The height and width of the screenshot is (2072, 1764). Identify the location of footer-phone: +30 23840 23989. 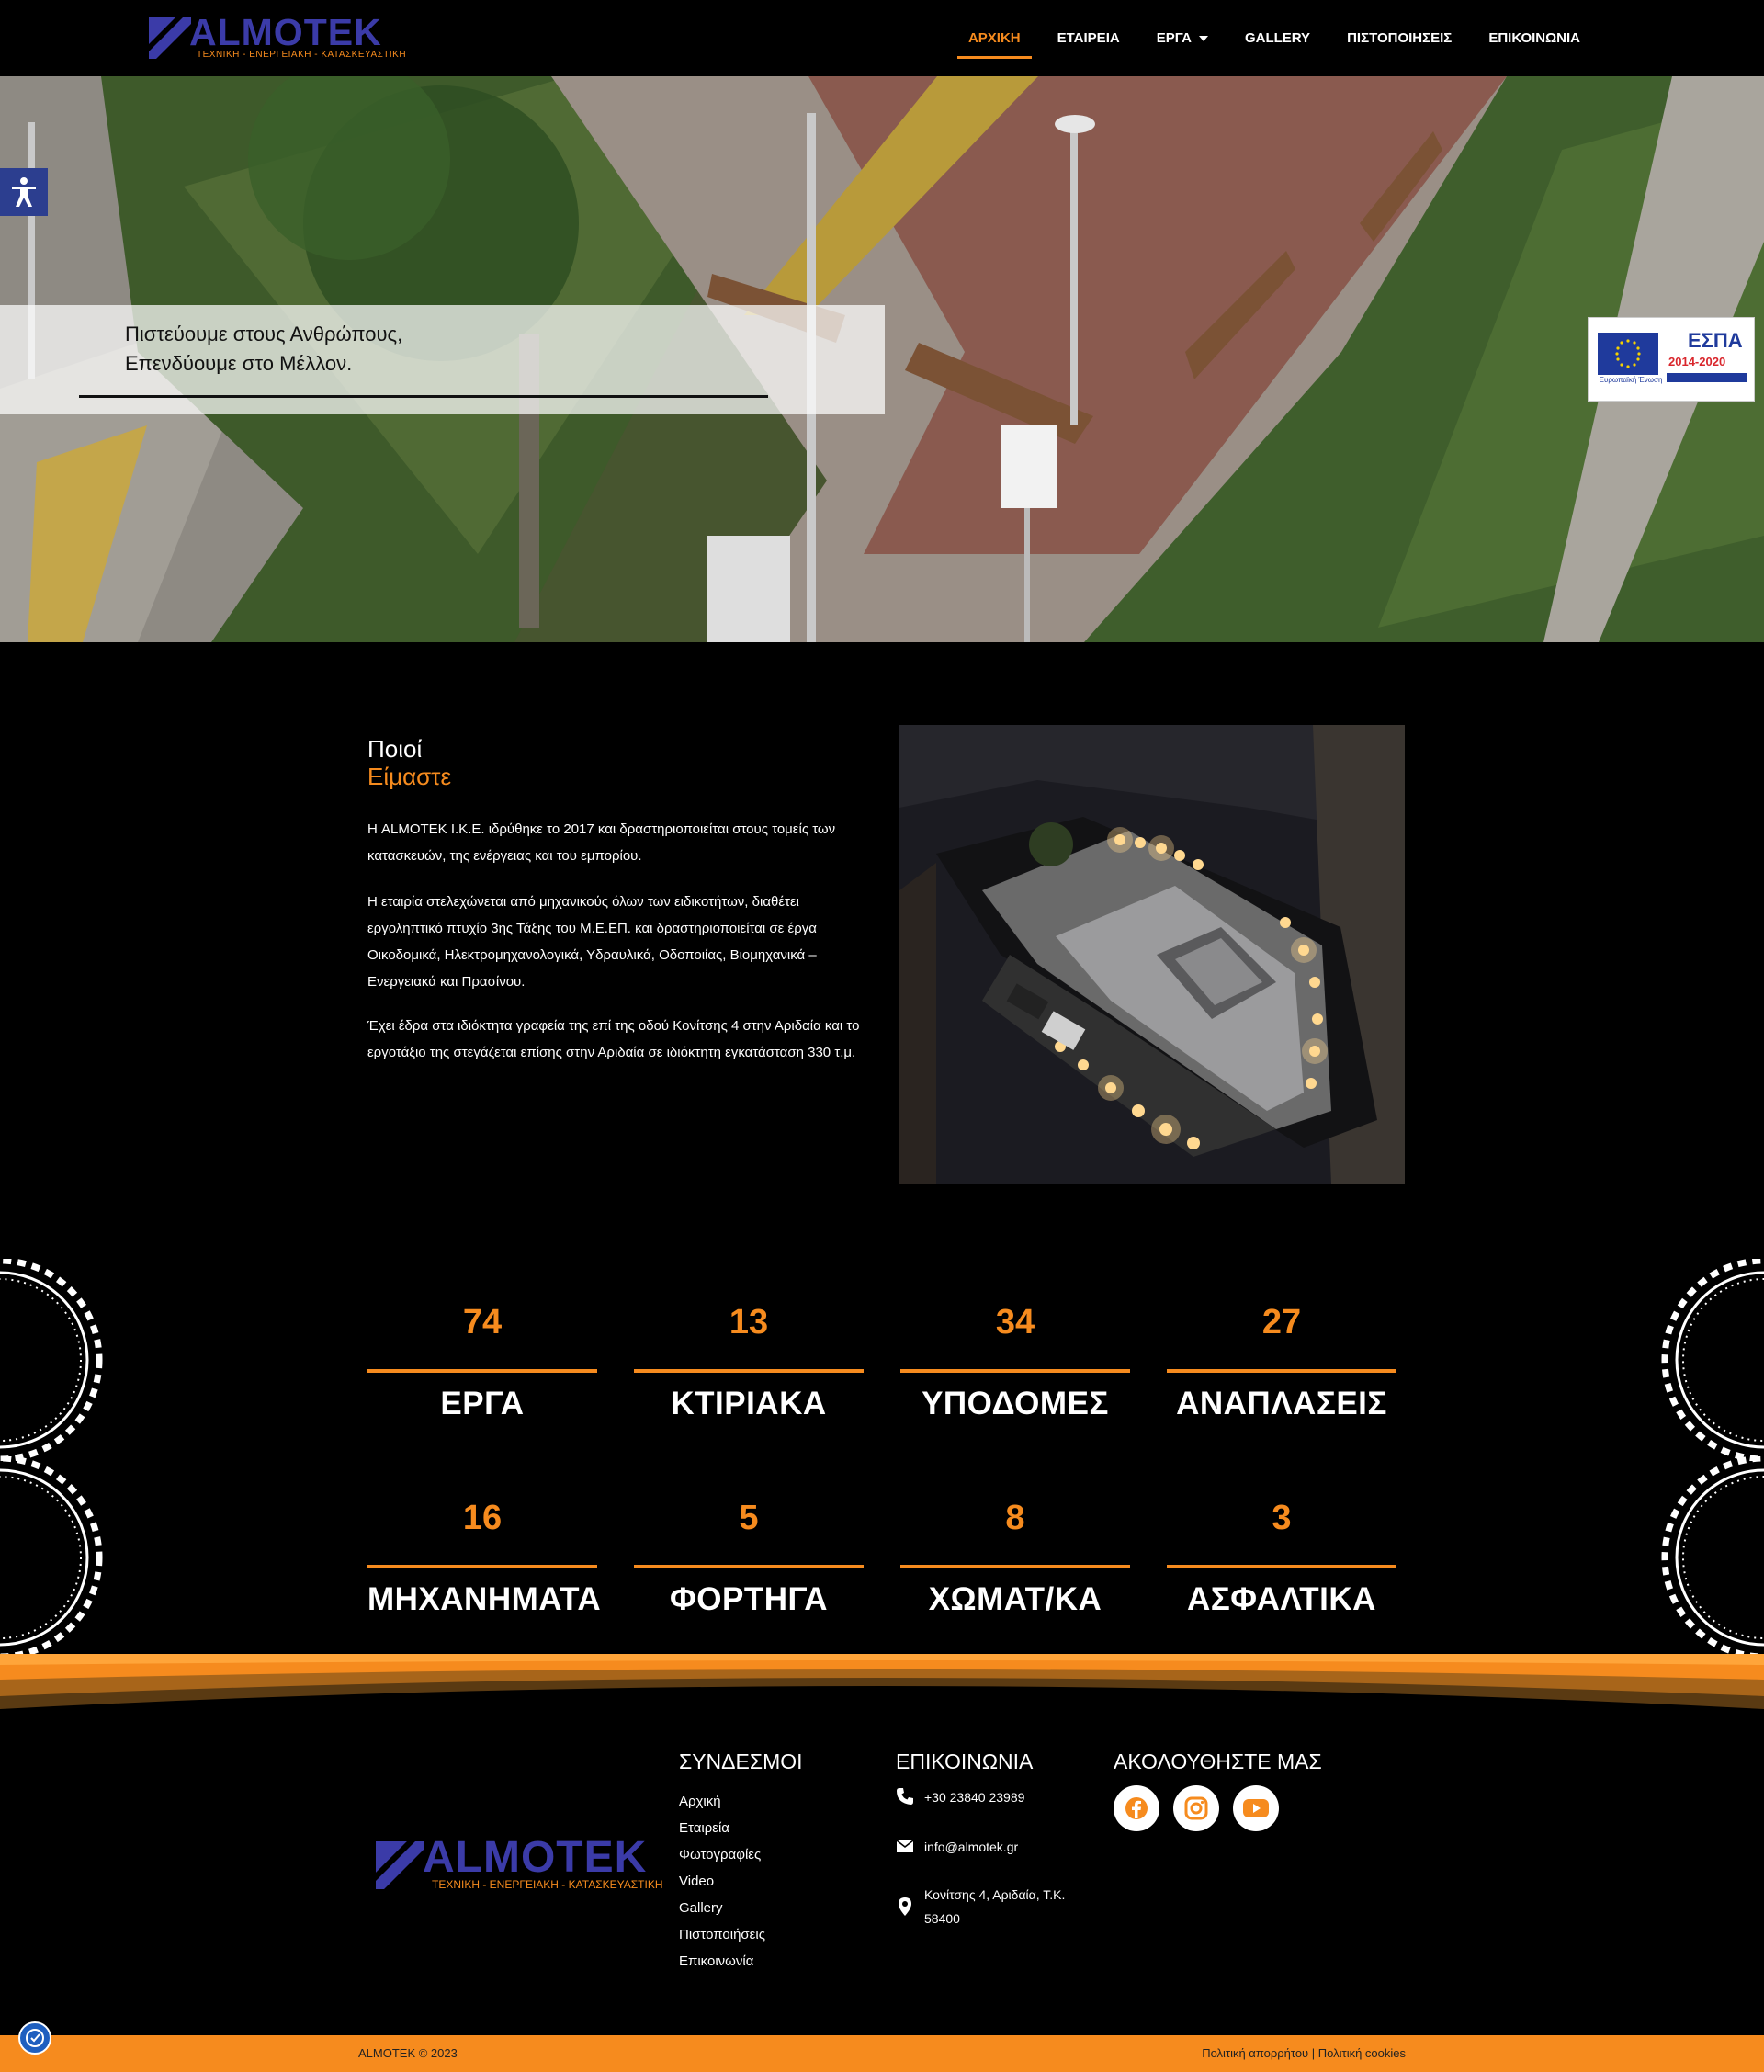
(984, 1797).